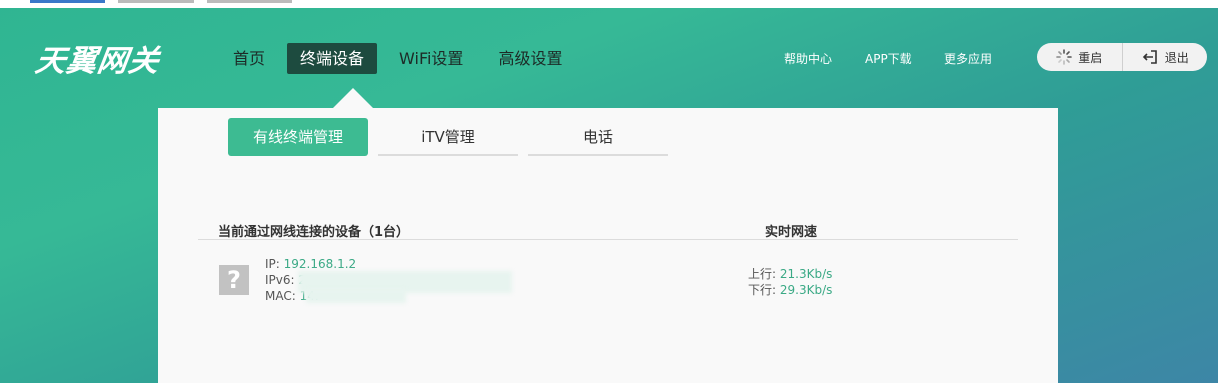 The image size is (1218, 383). Describe the element at coordinates (298, 137) in the screenshot. I see `tab-wired-devices: 有线终端管理` at that location.